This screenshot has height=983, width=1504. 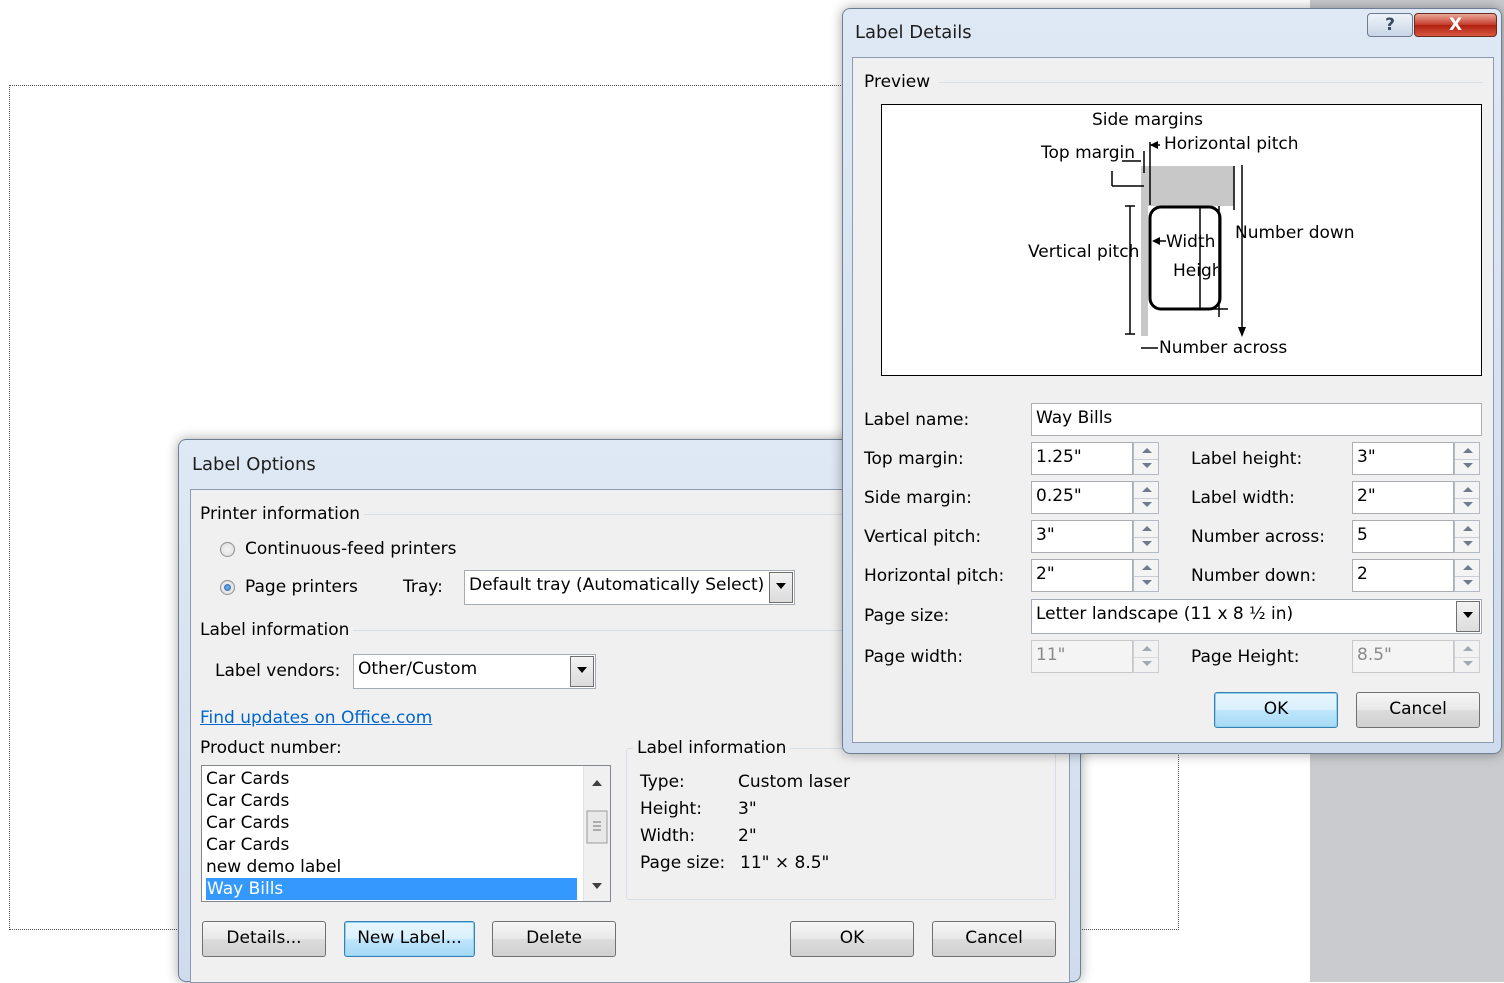 What do you see at coordinates (1245, 657) in the screenshot?
I see `page-height-label: Page Height:` at bounding box center [1245, 657].